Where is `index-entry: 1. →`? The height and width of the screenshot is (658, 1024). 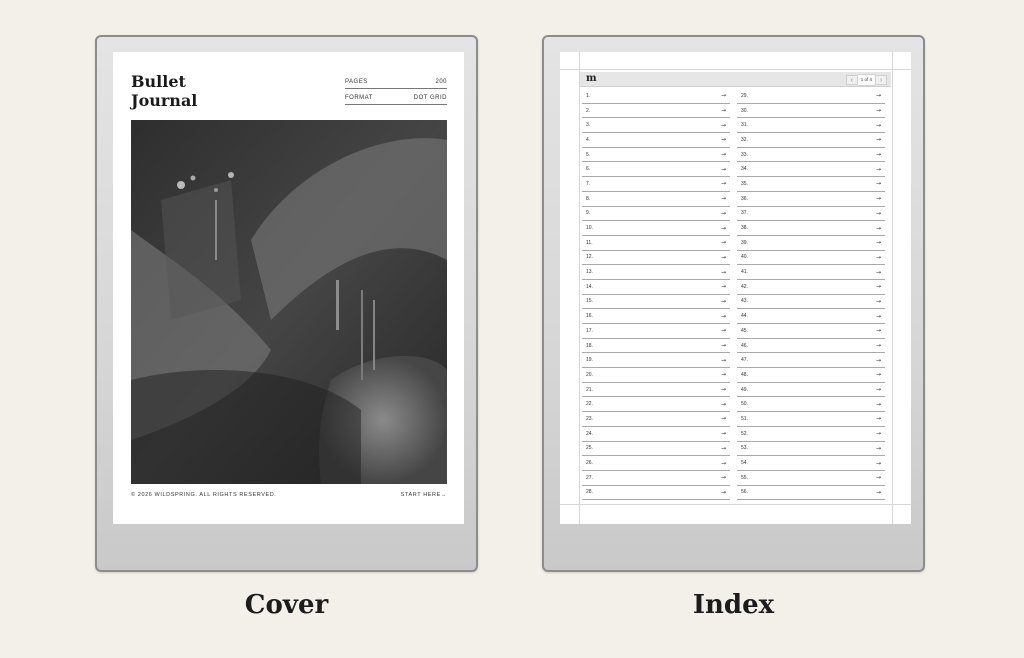
index-entry: 1. → is located at coordinates (656, 96).